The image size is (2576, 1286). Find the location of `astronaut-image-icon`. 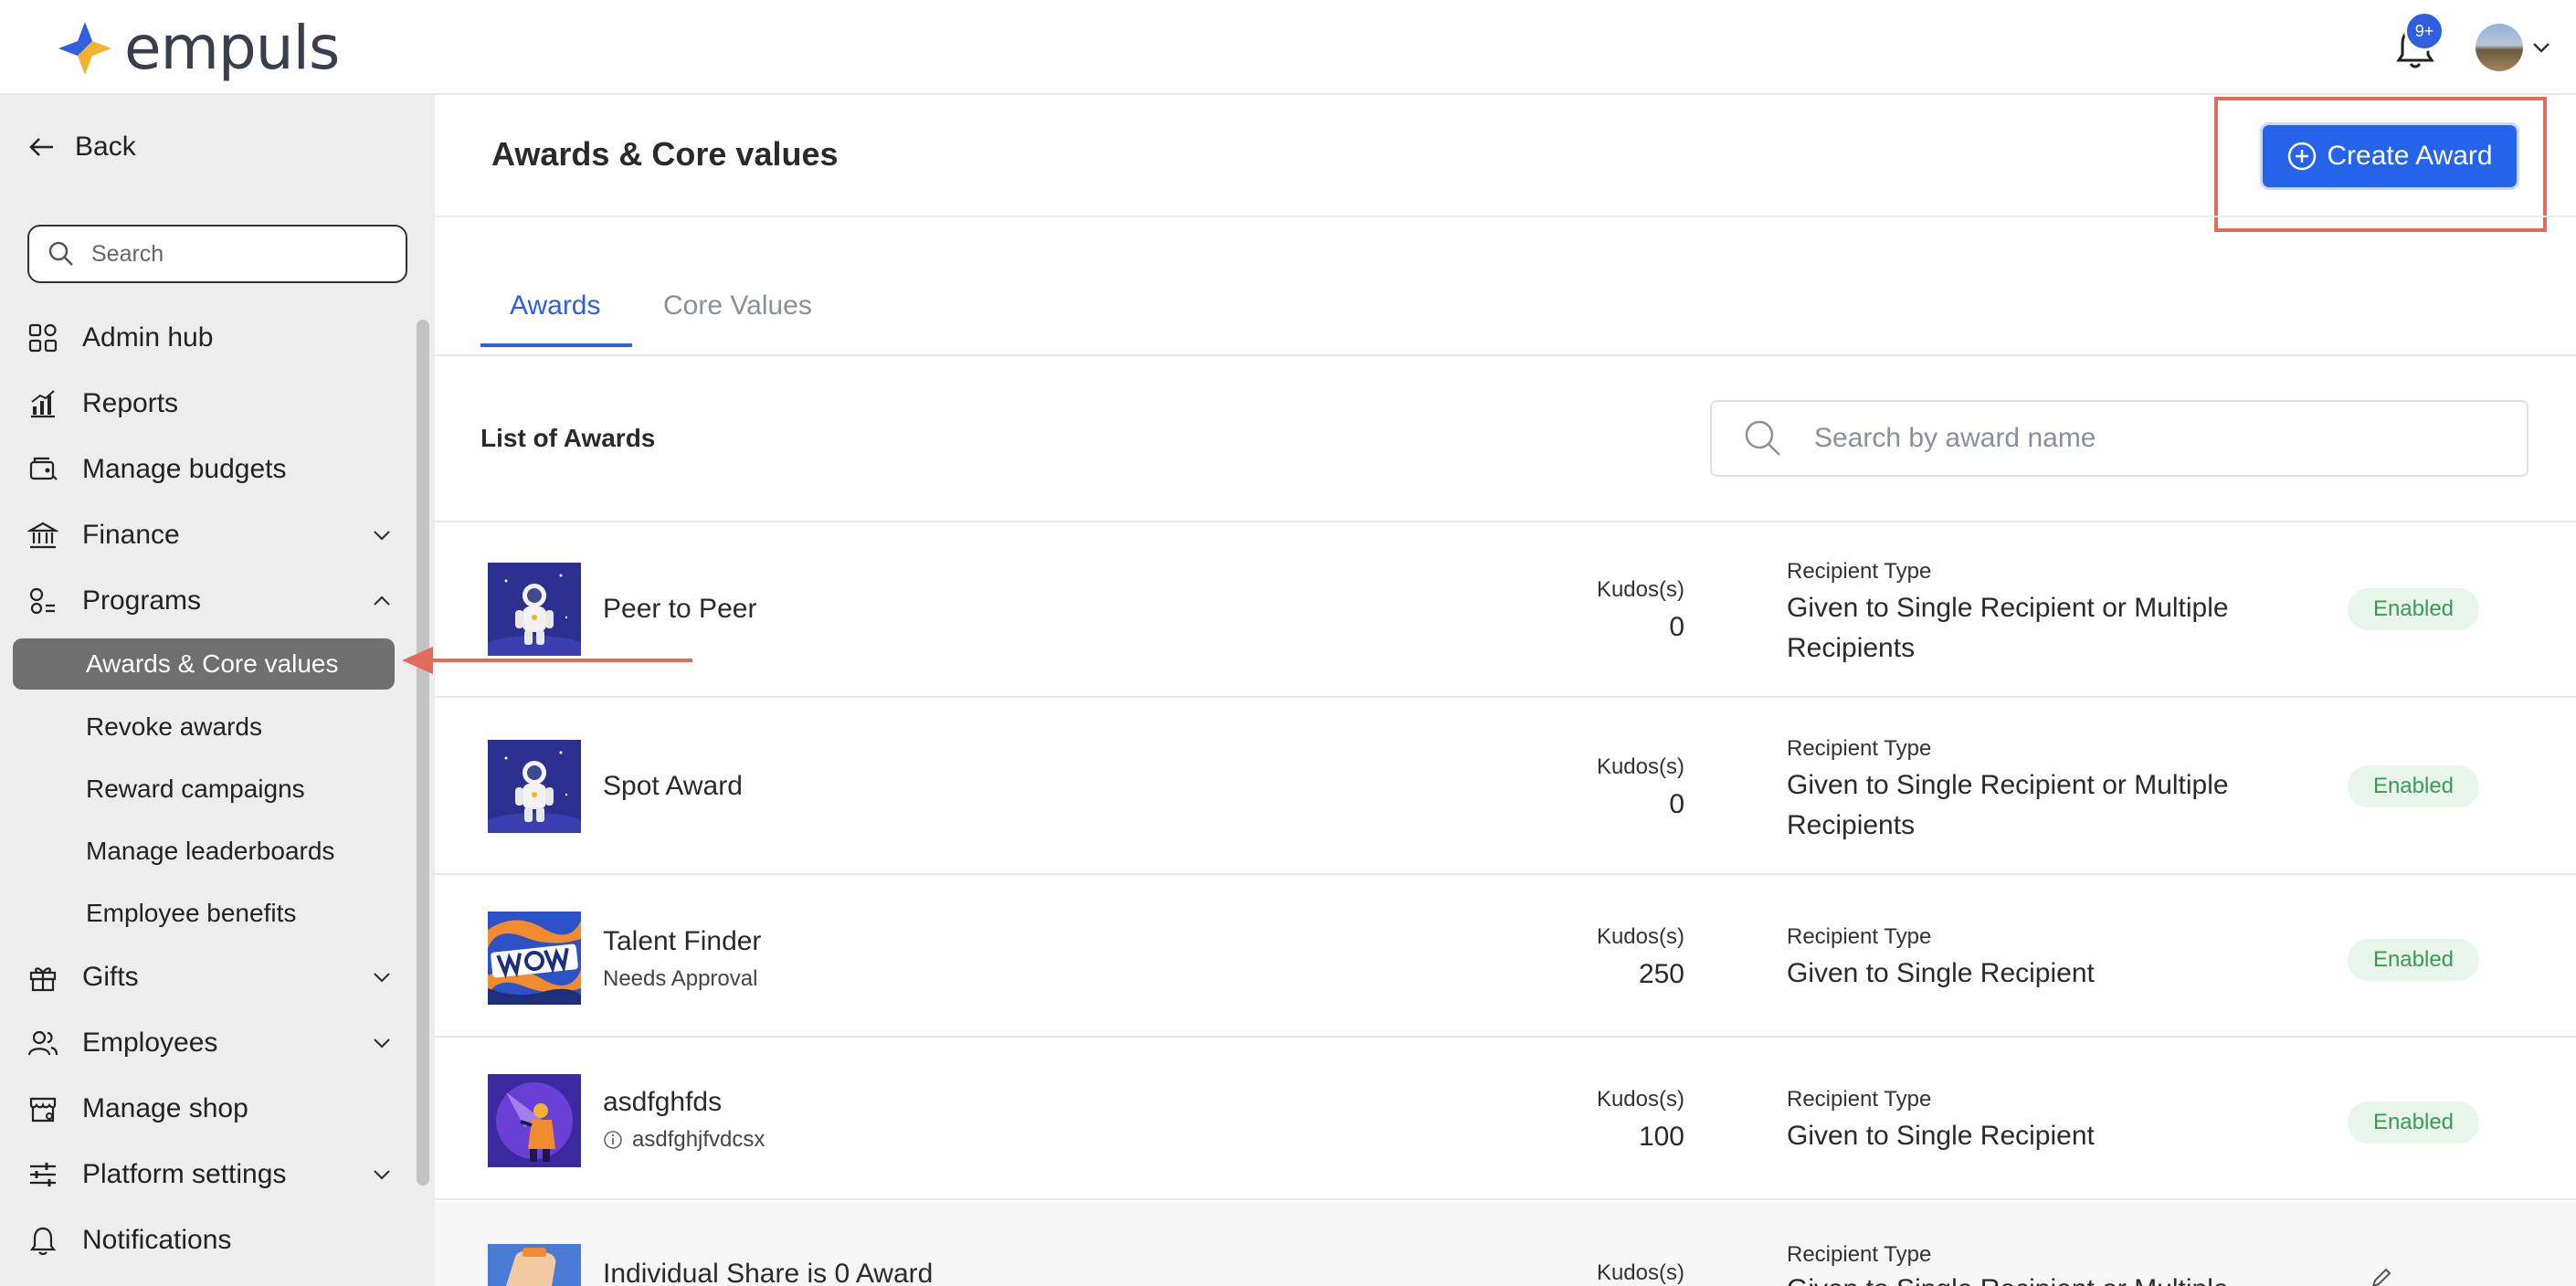

astronaut-image-icon is located at coordinates (534, 786).